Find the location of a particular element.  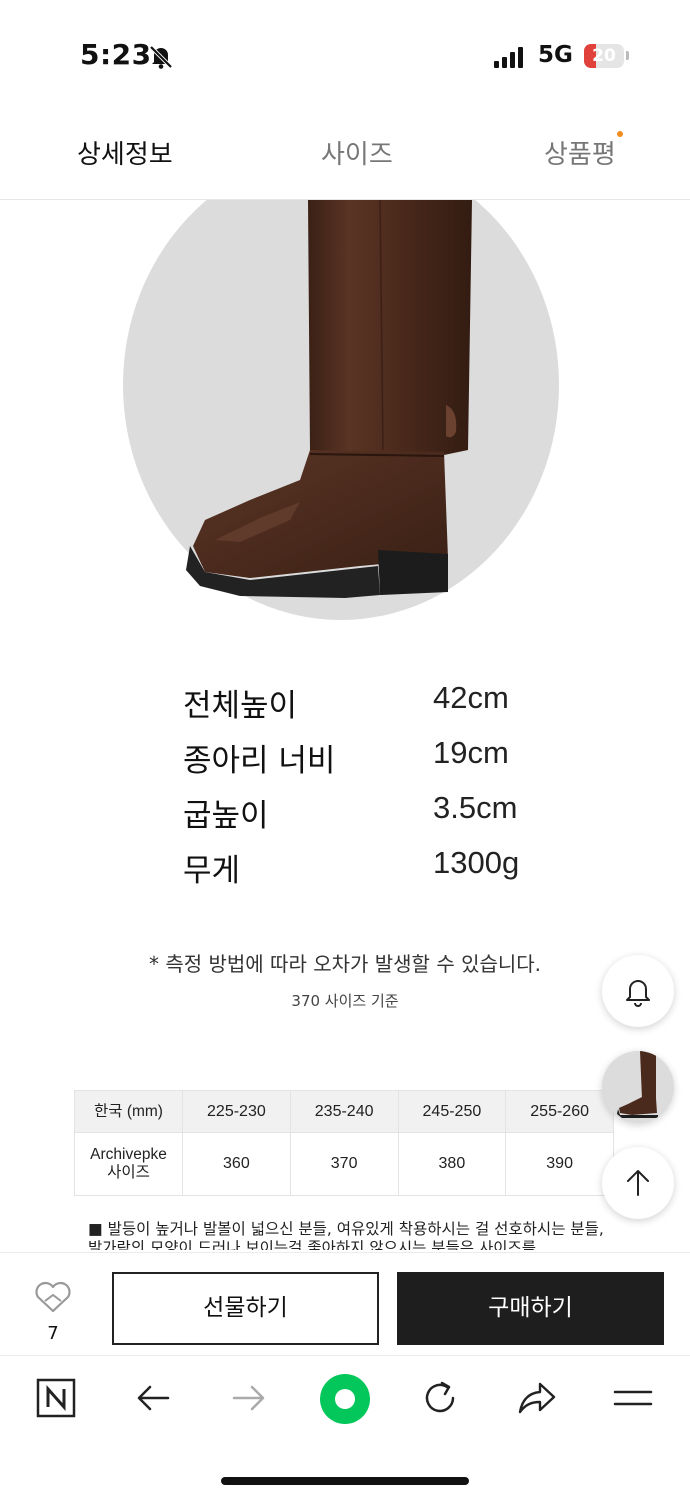

table-header-cell: 225-230 is located at coordinates (236, 1111).